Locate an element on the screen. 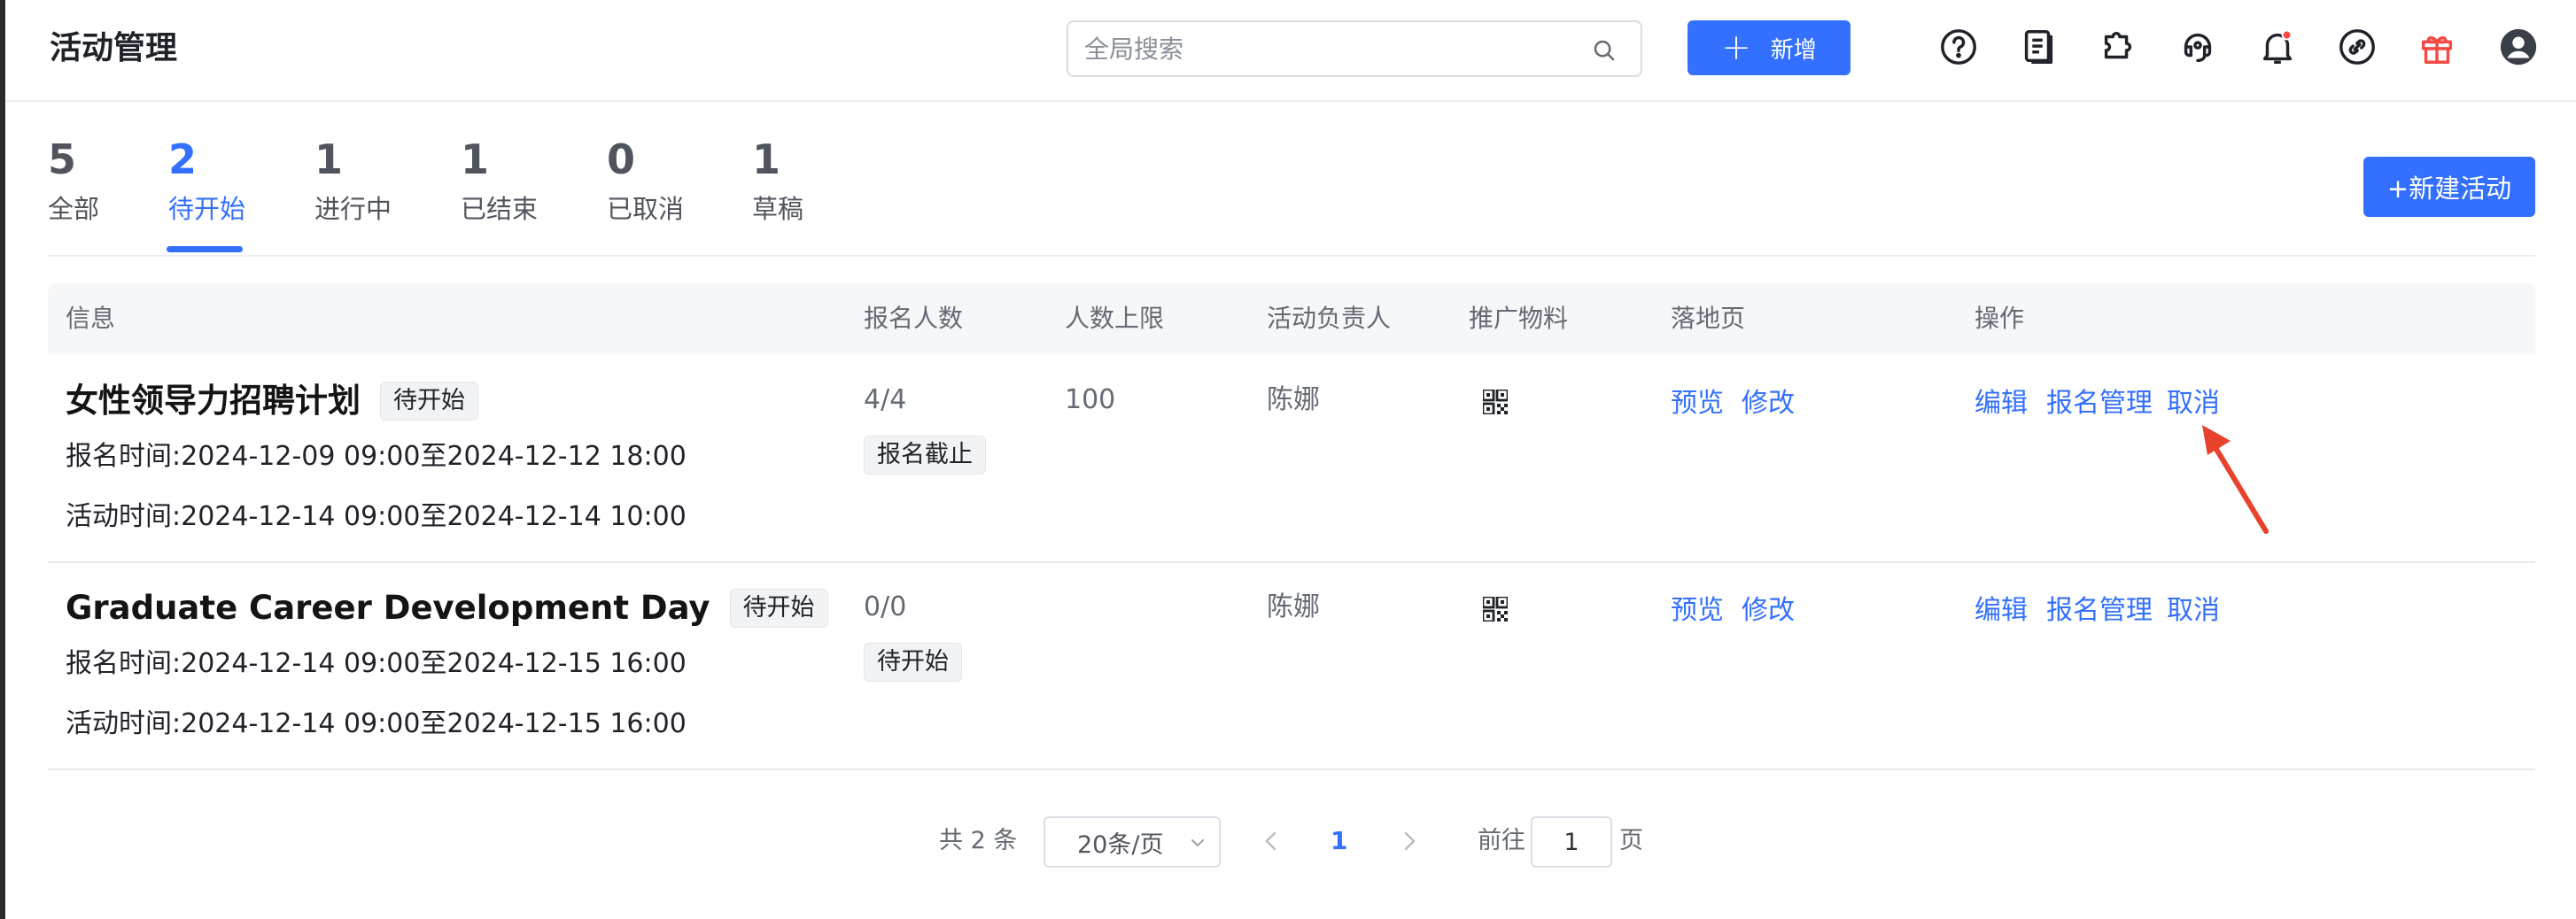 The width and height of the screenshot is (2576, 919). pagination-total: 共 2 条 is located at coordinates (978, 840).